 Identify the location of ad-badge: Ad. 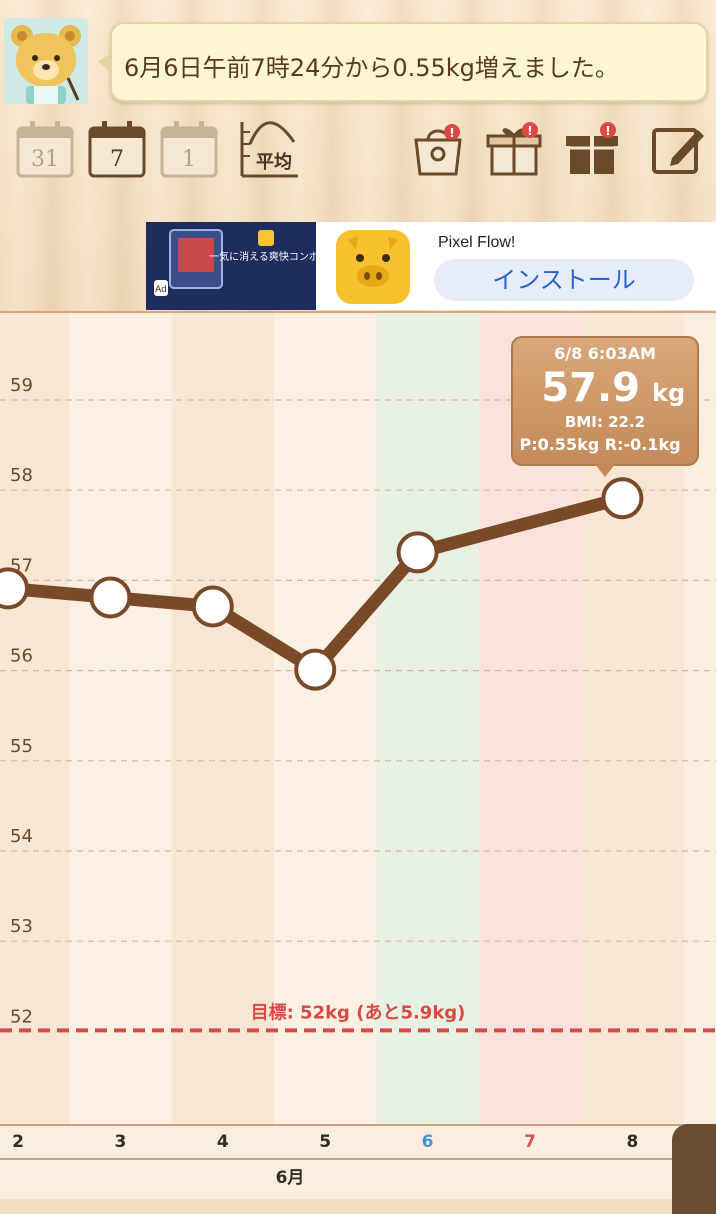
(161, 290).